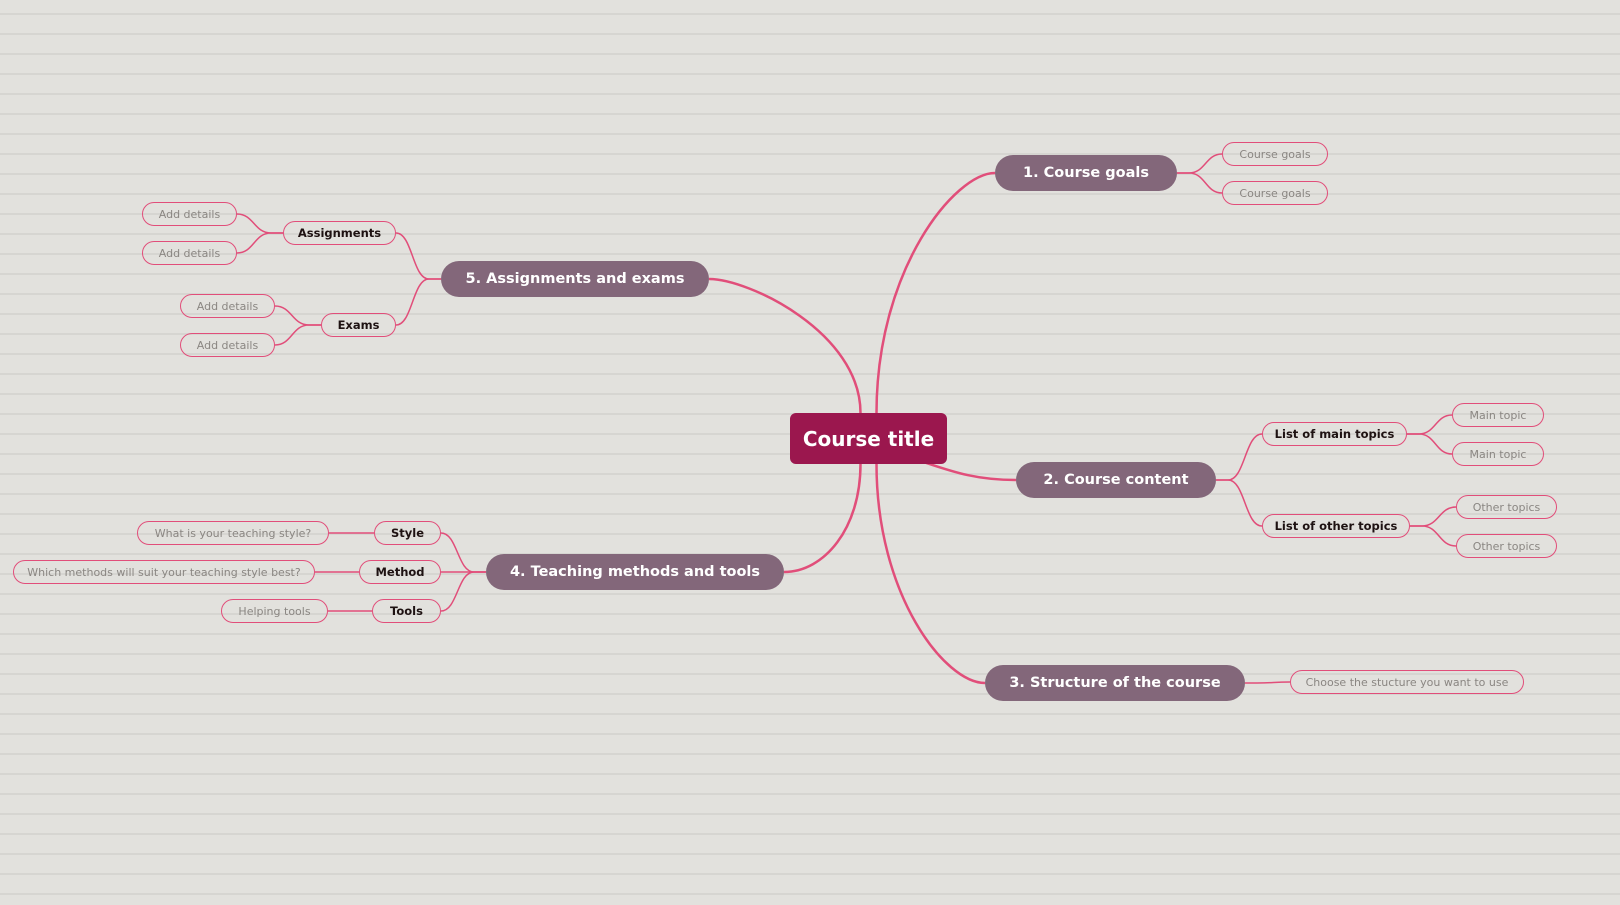 Image resolution: width=1620 pixels, height=905 pixels. What do you see at coordinates (1086, 173) in the screenshot?
I see `branch-course-goals: 1. Course goals` at bounding box center [1086, 173].